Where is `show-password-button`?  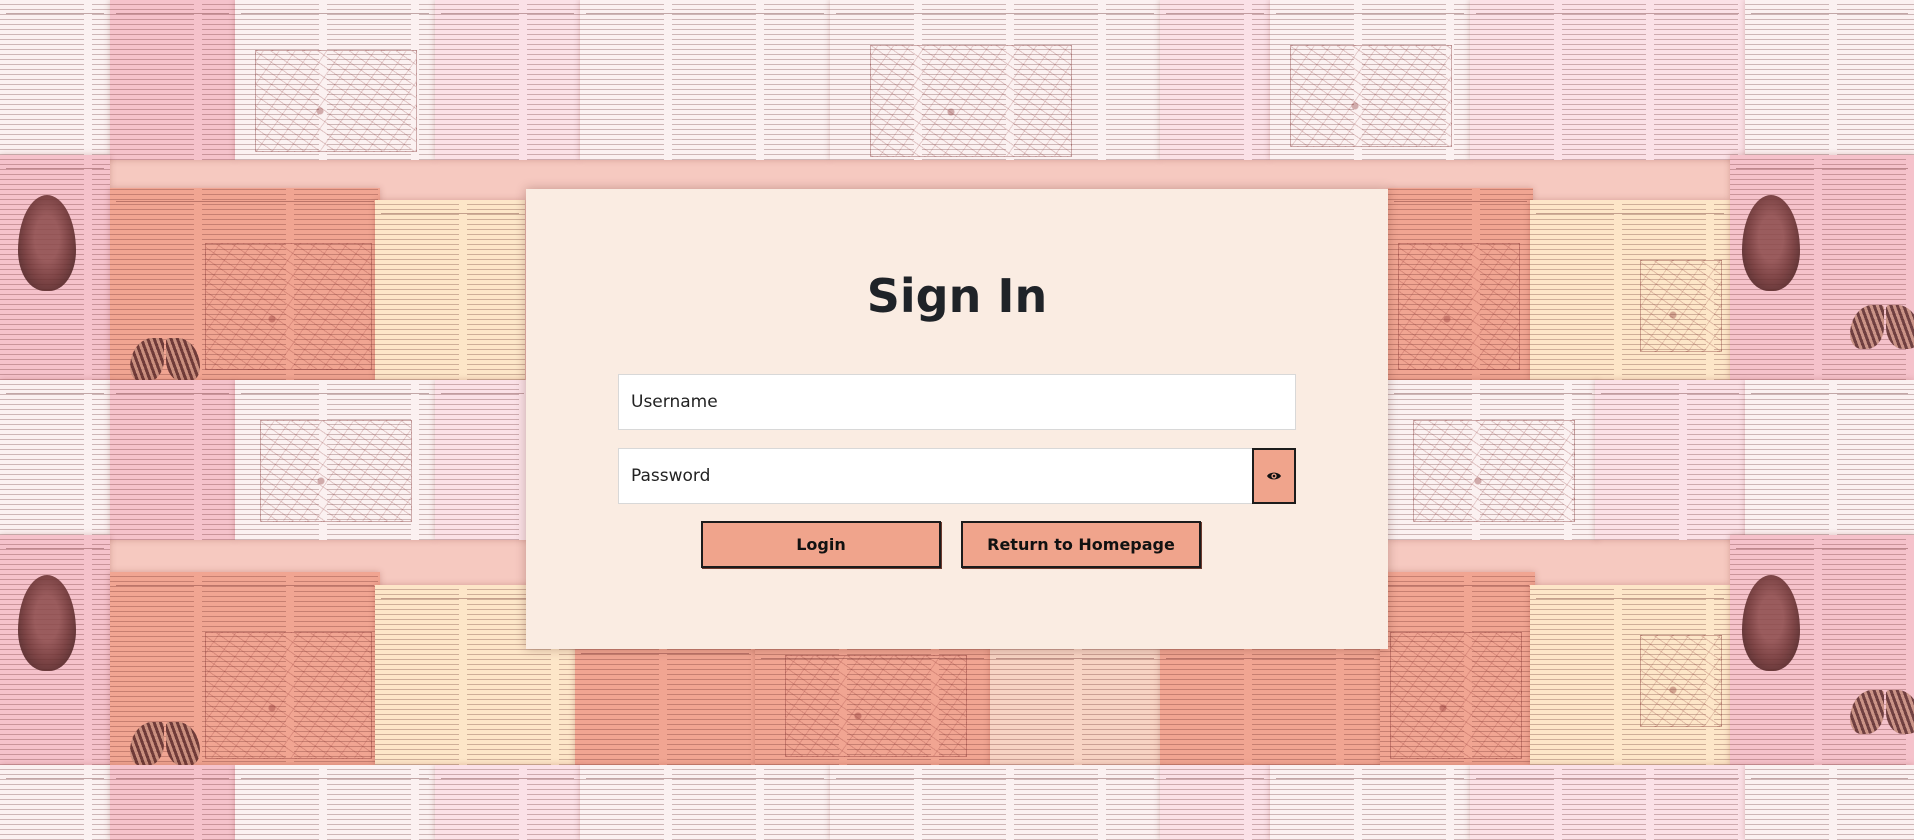 show-password-button is located at coordinates (1274, 476).